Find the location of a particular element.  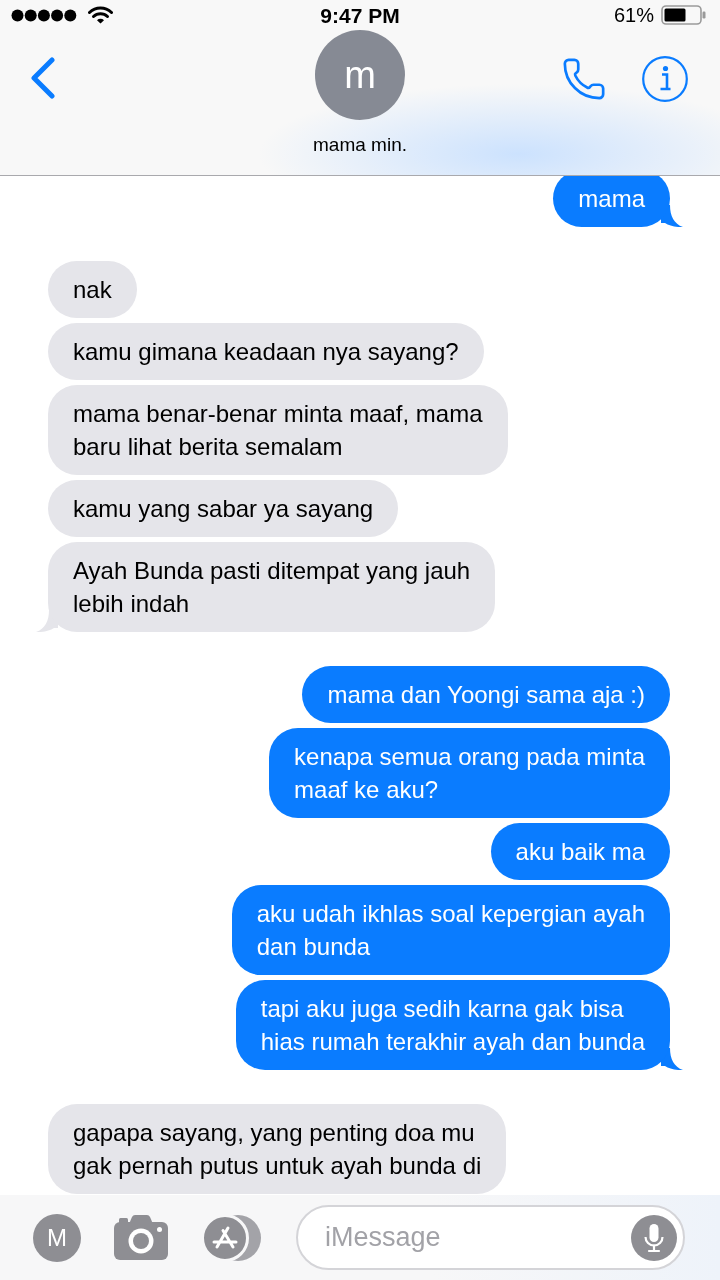

microphone-button is located at coordinates (654, 1238).